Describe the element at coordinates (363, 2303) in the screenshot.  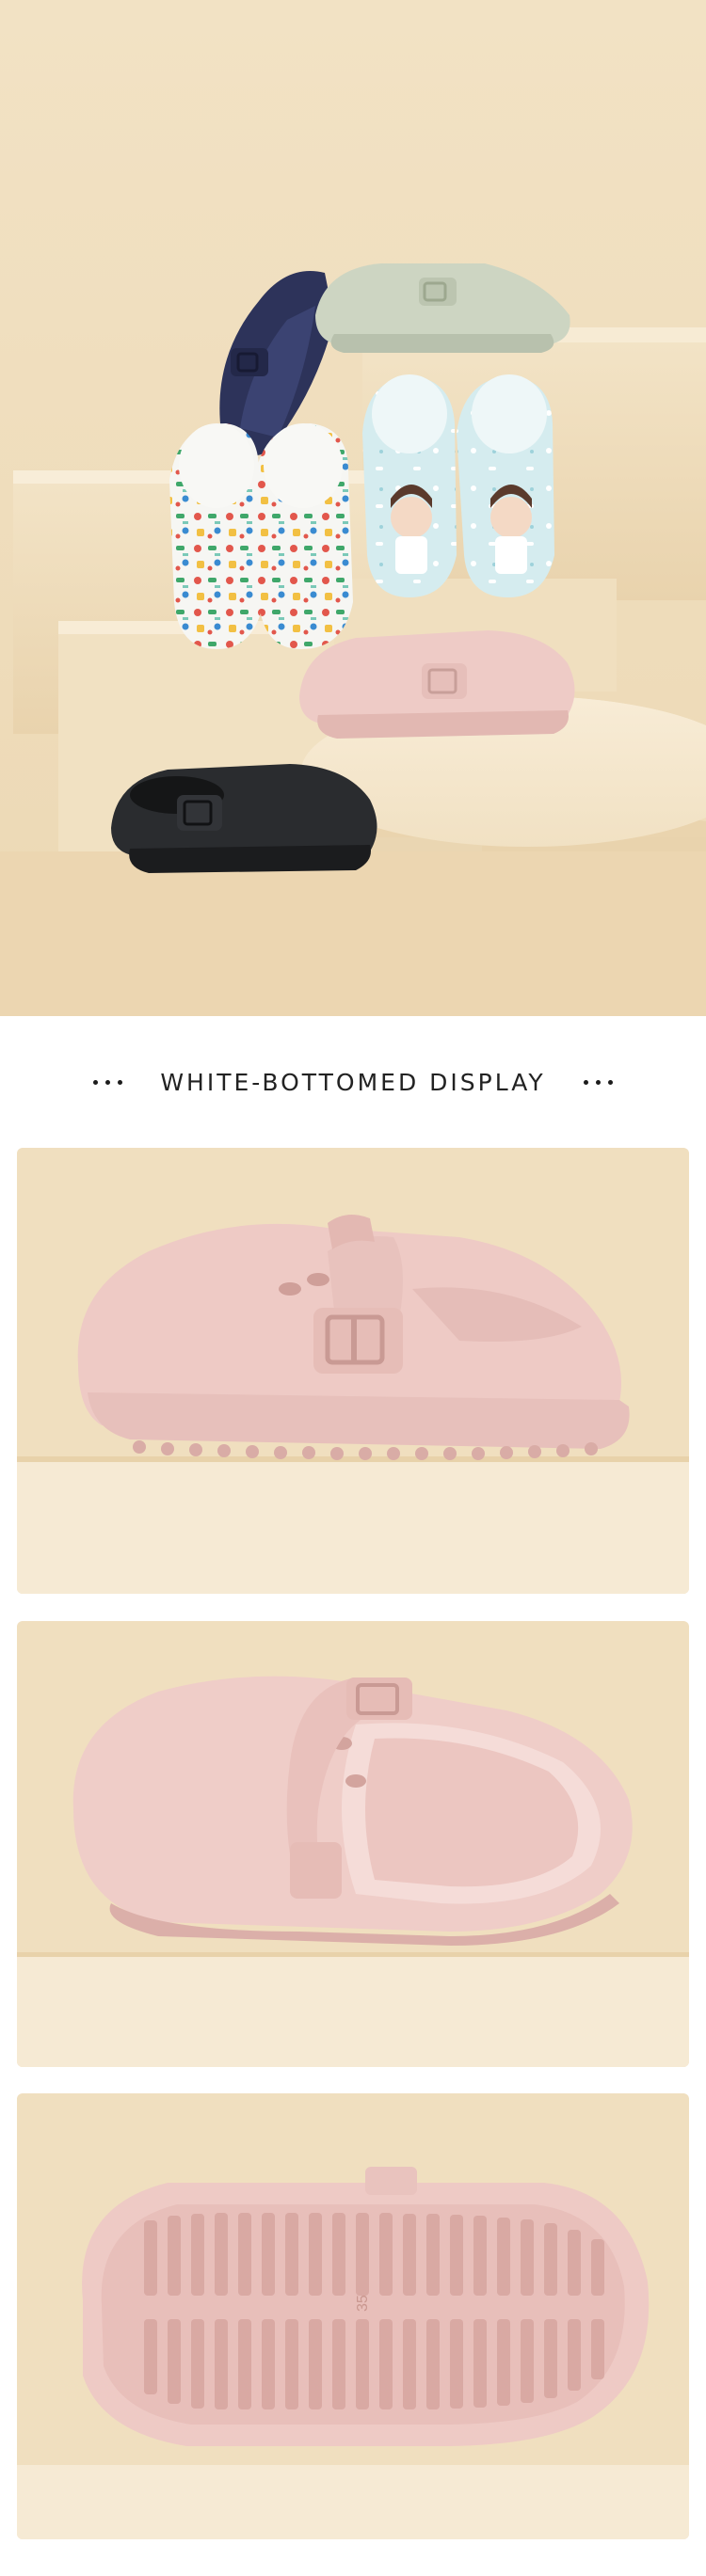
I see `sole-size-marking: 35` at that location.